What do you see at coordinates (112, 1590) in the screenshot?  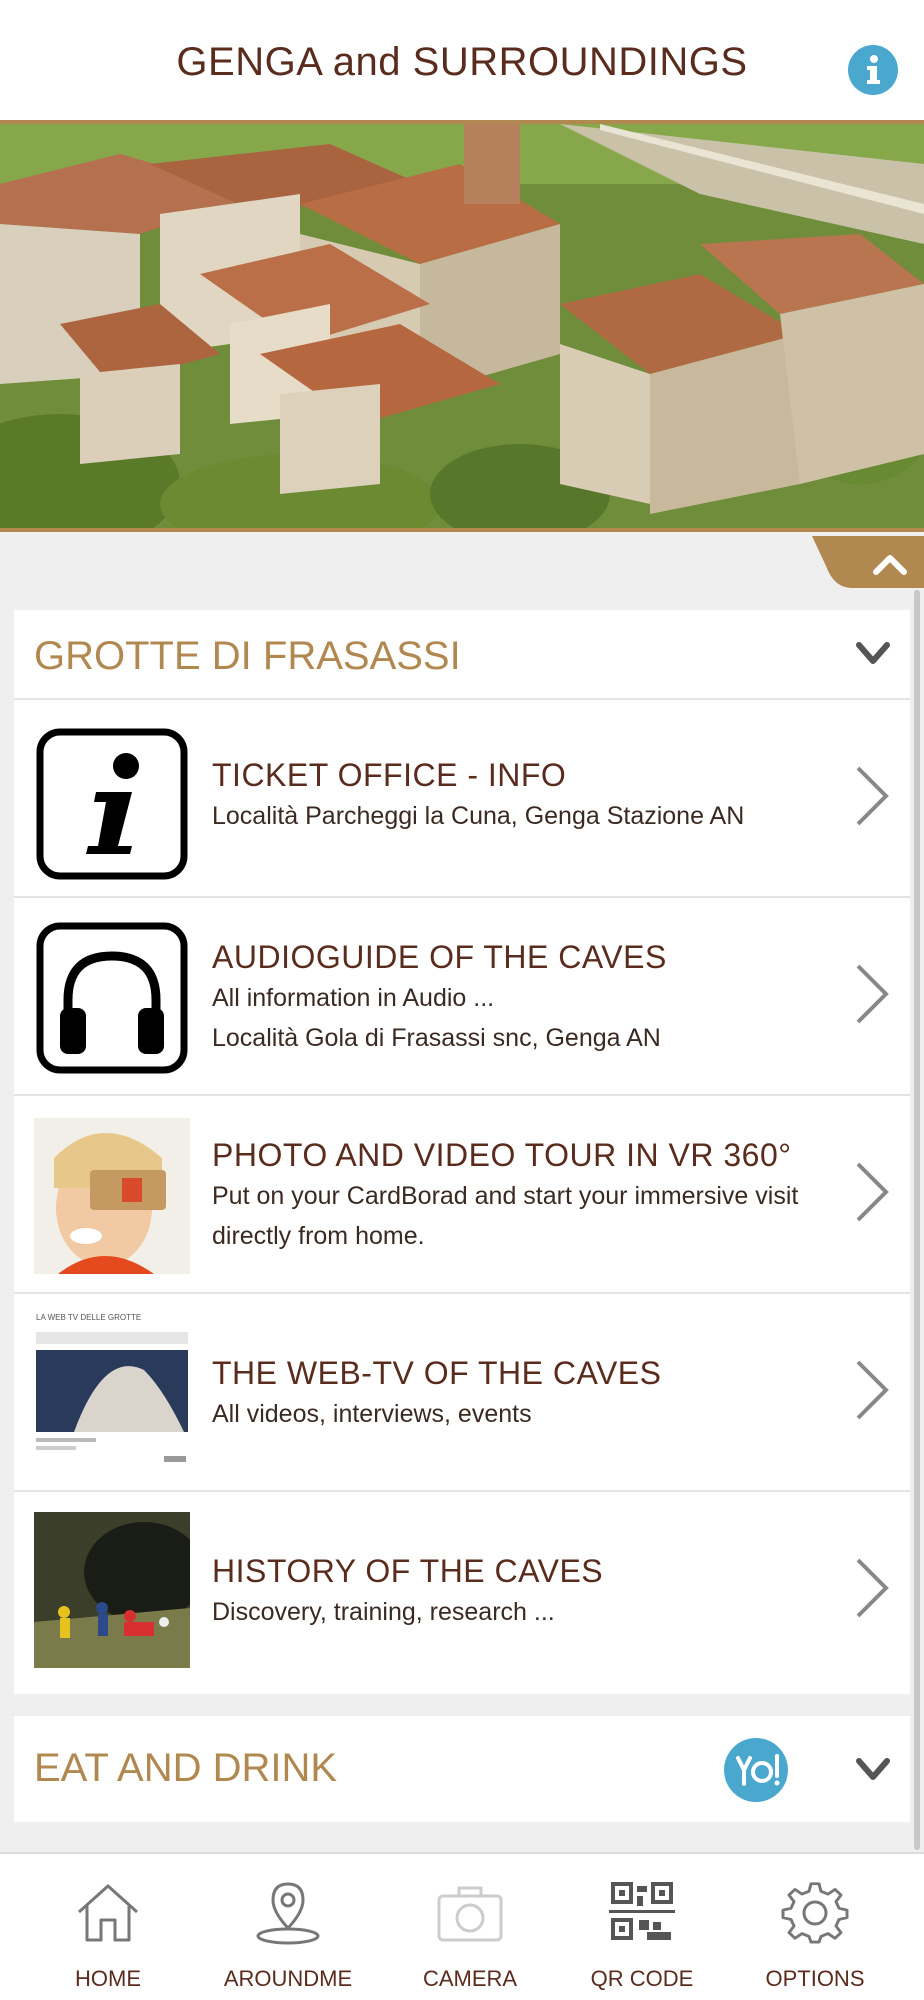 I see `cave-explorers-photo` at bounding box center [112, 1590].